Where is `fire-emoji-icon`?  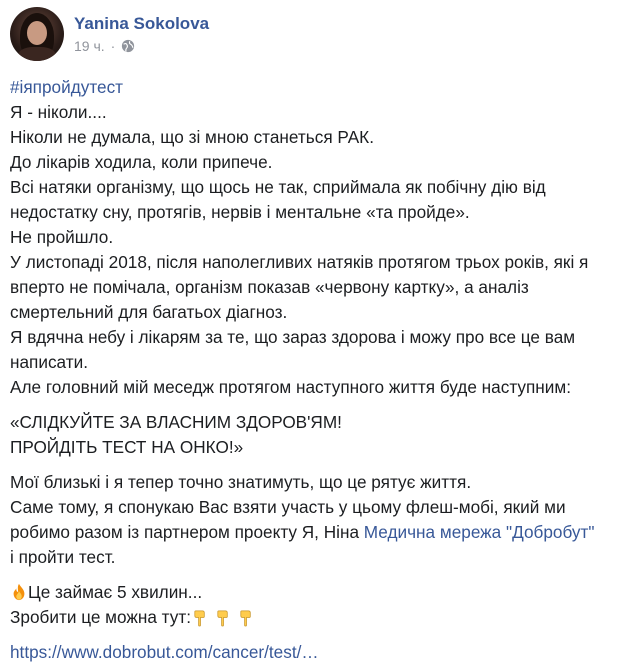 fire-emoji-icon is located at coordinates (19, 592).